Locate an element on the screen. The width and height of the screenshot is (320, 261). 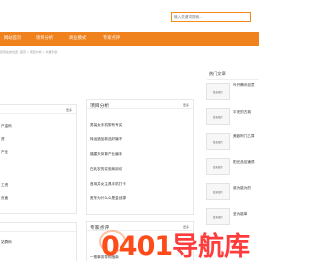
hot-article-link: 叶开腾讯创意 is located at coordinates (244, 85).